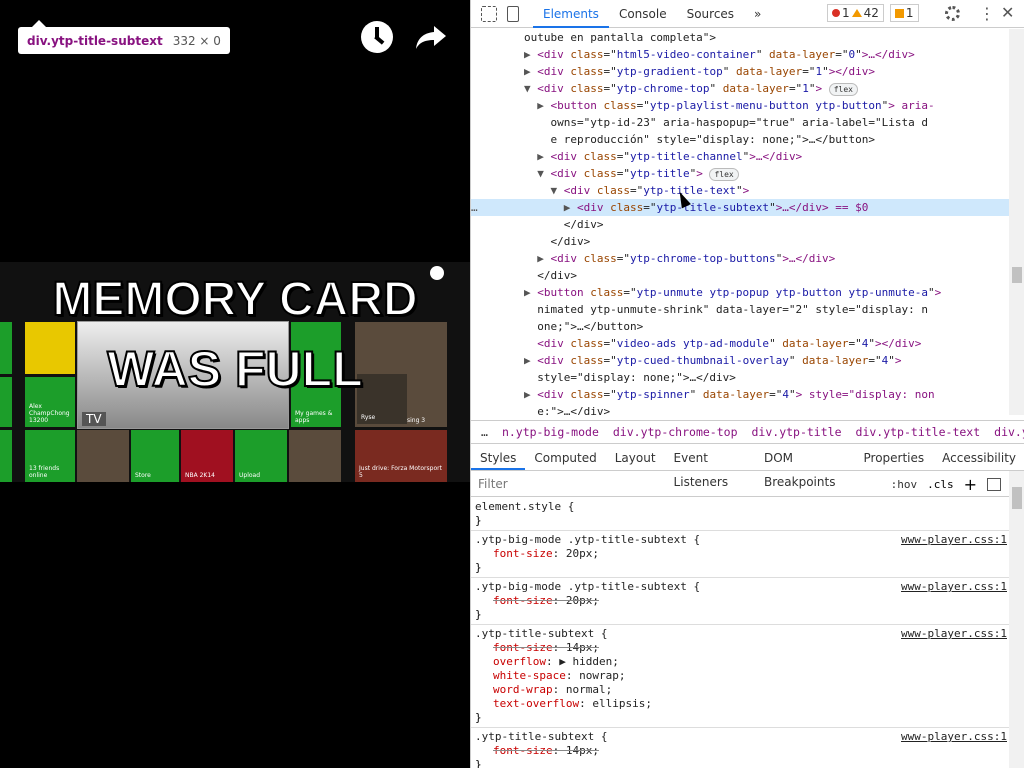  Describe the element at coordinates (489, 13) in the screenshot. I see `inspect-element-icon` at that location.